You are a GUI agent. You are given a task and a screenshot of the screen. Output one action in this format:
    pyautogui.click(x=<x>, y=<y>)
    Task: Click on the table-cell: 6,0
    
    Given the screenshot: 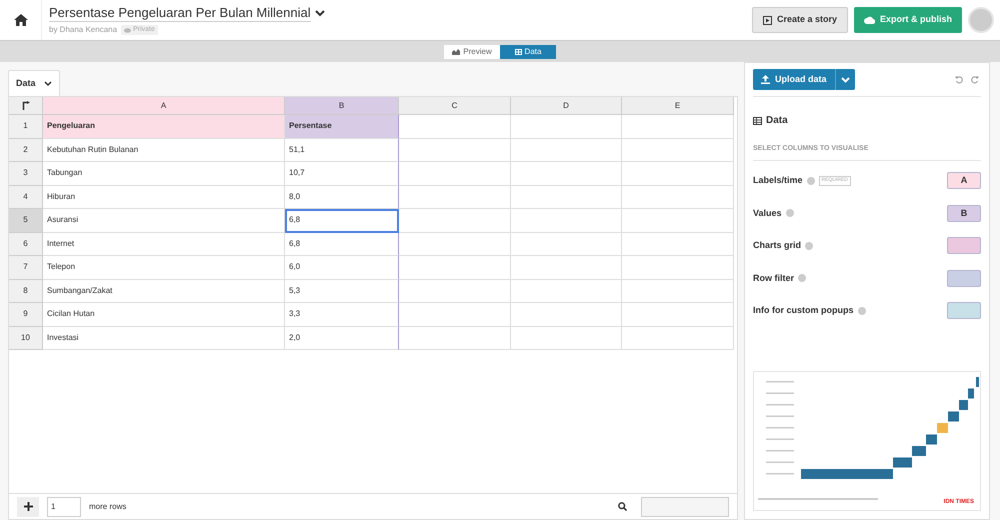 What is the action you would take?
    pyautogui.click(x=342, y=268)
    